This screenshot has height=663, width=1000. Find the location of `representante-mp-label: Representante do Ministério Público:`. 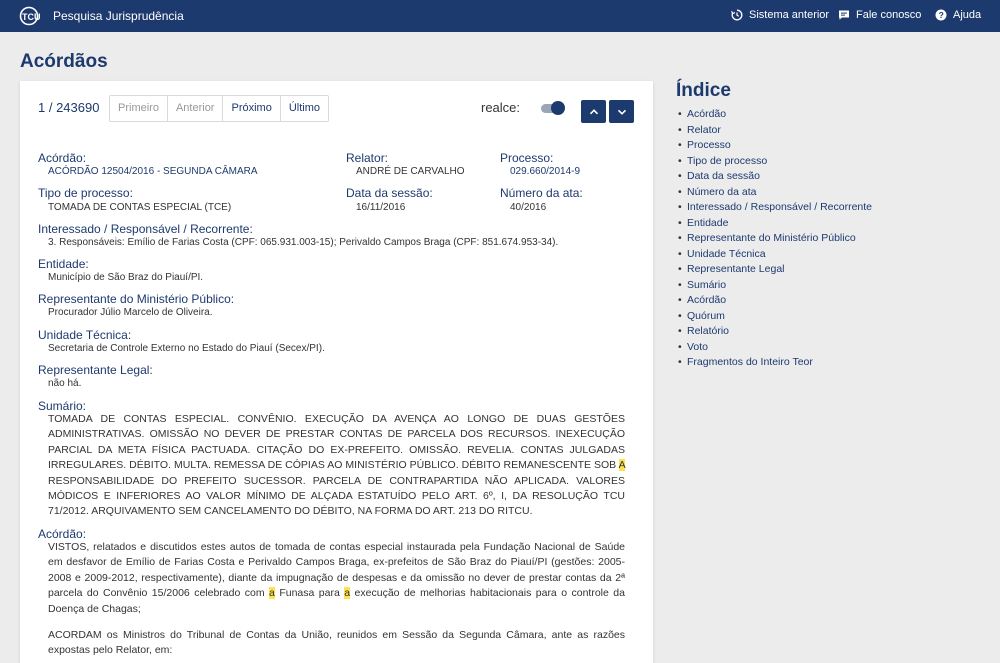

representante-mp-label: Representante do Ministério Público: is located at coordinates (136, 299).